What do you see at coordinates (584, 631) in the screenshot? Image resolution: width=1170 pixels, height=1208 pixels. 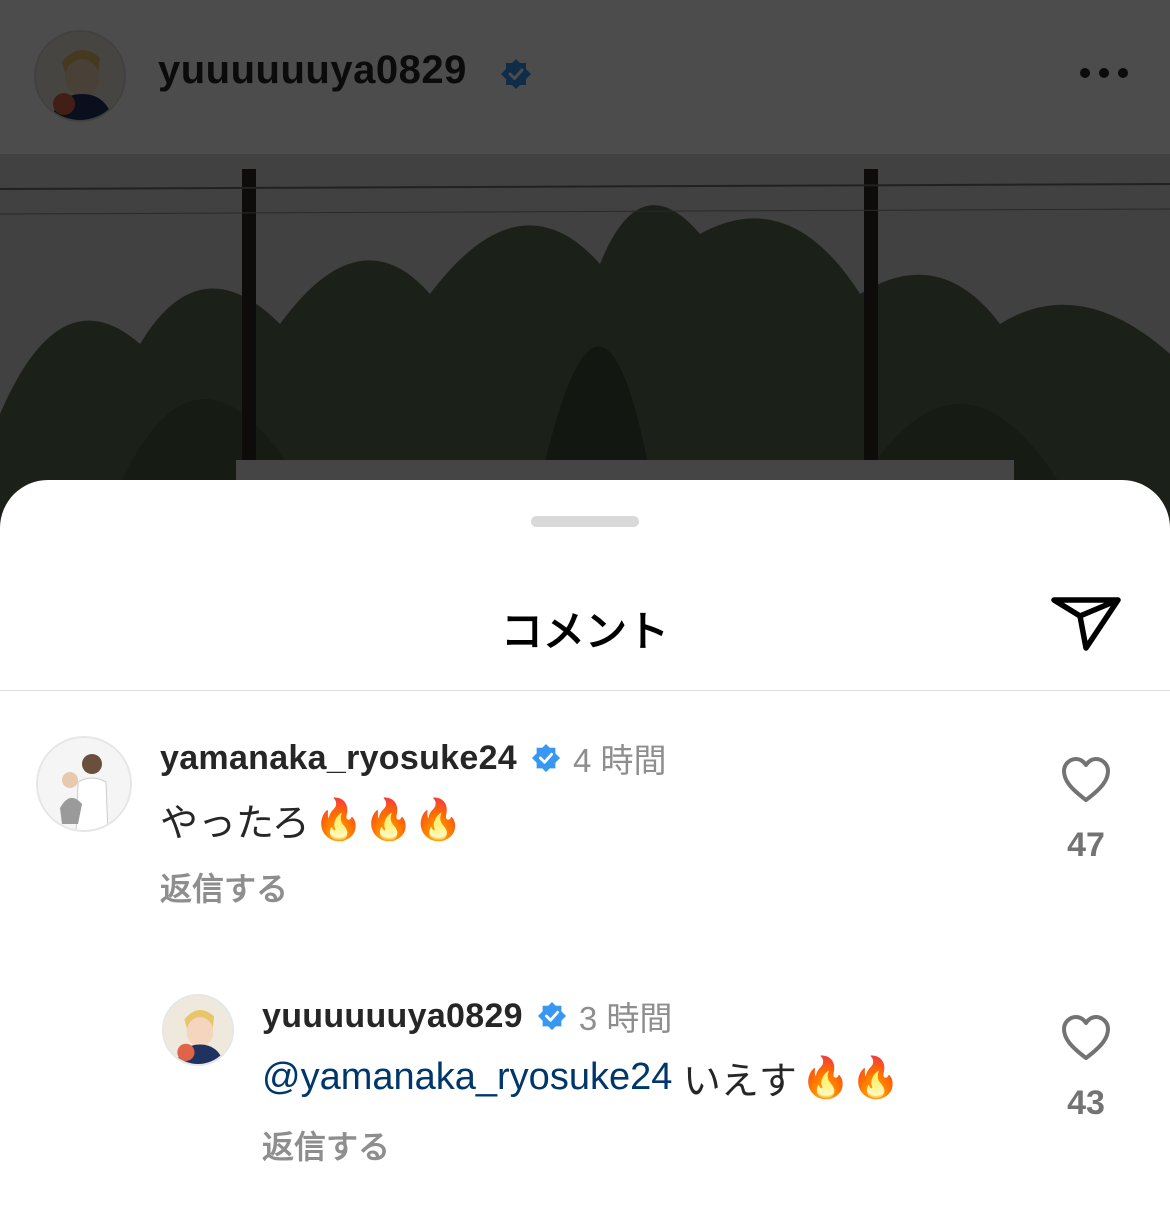 I see `sheet-title: コメント` at bounding box center [584, 631].